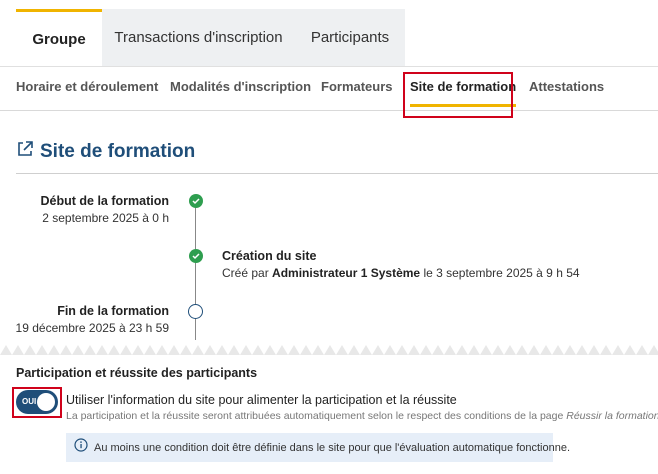 The height and width of the screenshot is (474, 658). What do you see at coordinates (105, 218) in the screenshot?
I see `event-start-date: 2 septembre 2025 à 0 h` at bounding box center [105, 218].